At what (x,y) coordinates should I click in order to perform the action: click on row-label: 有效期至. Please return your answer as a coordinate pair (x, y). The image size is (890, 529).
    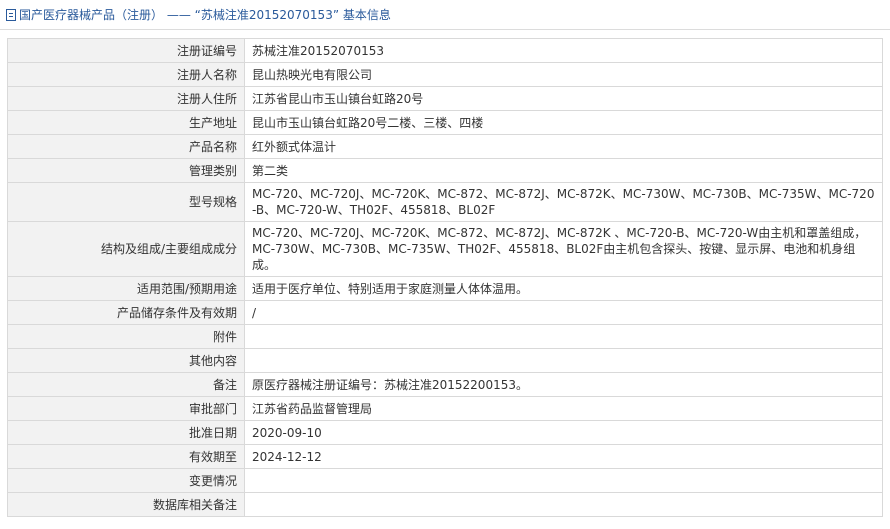
    Looking at the image, I should click on (126, 456).